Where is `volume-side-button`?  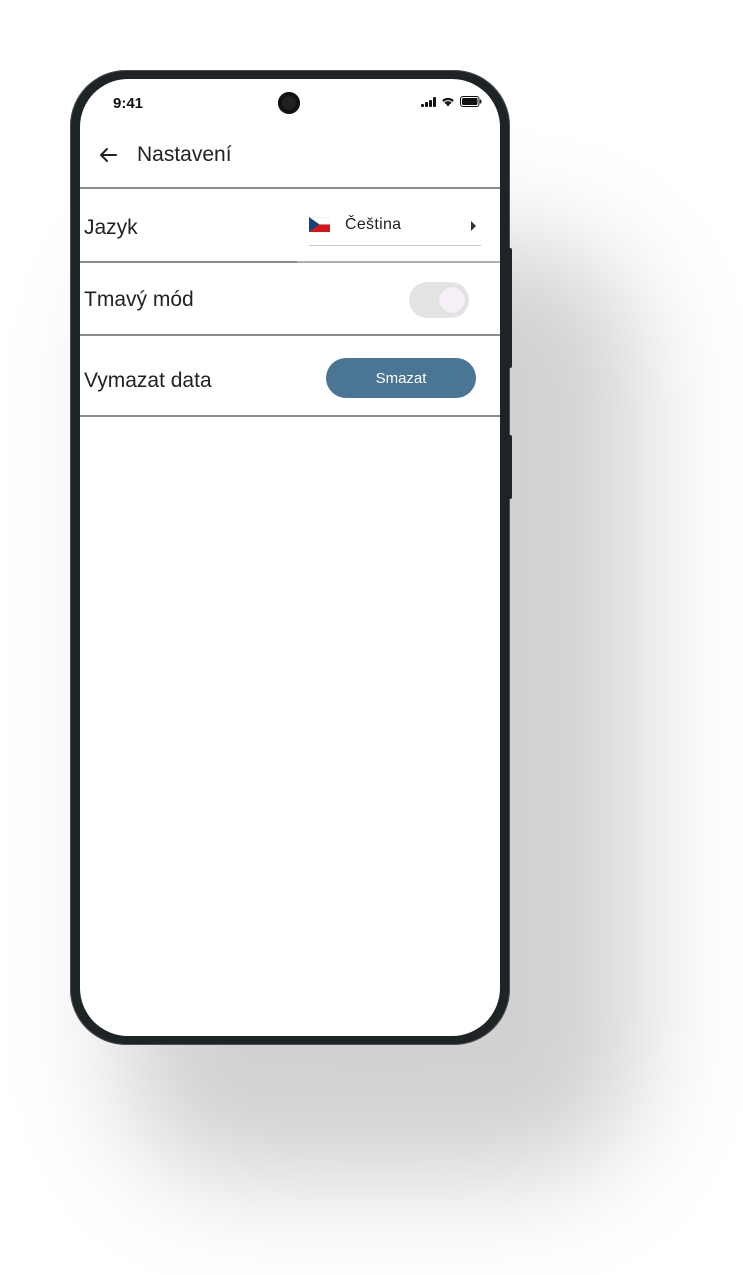
volume-side-button is located at coordinates (510, 467).